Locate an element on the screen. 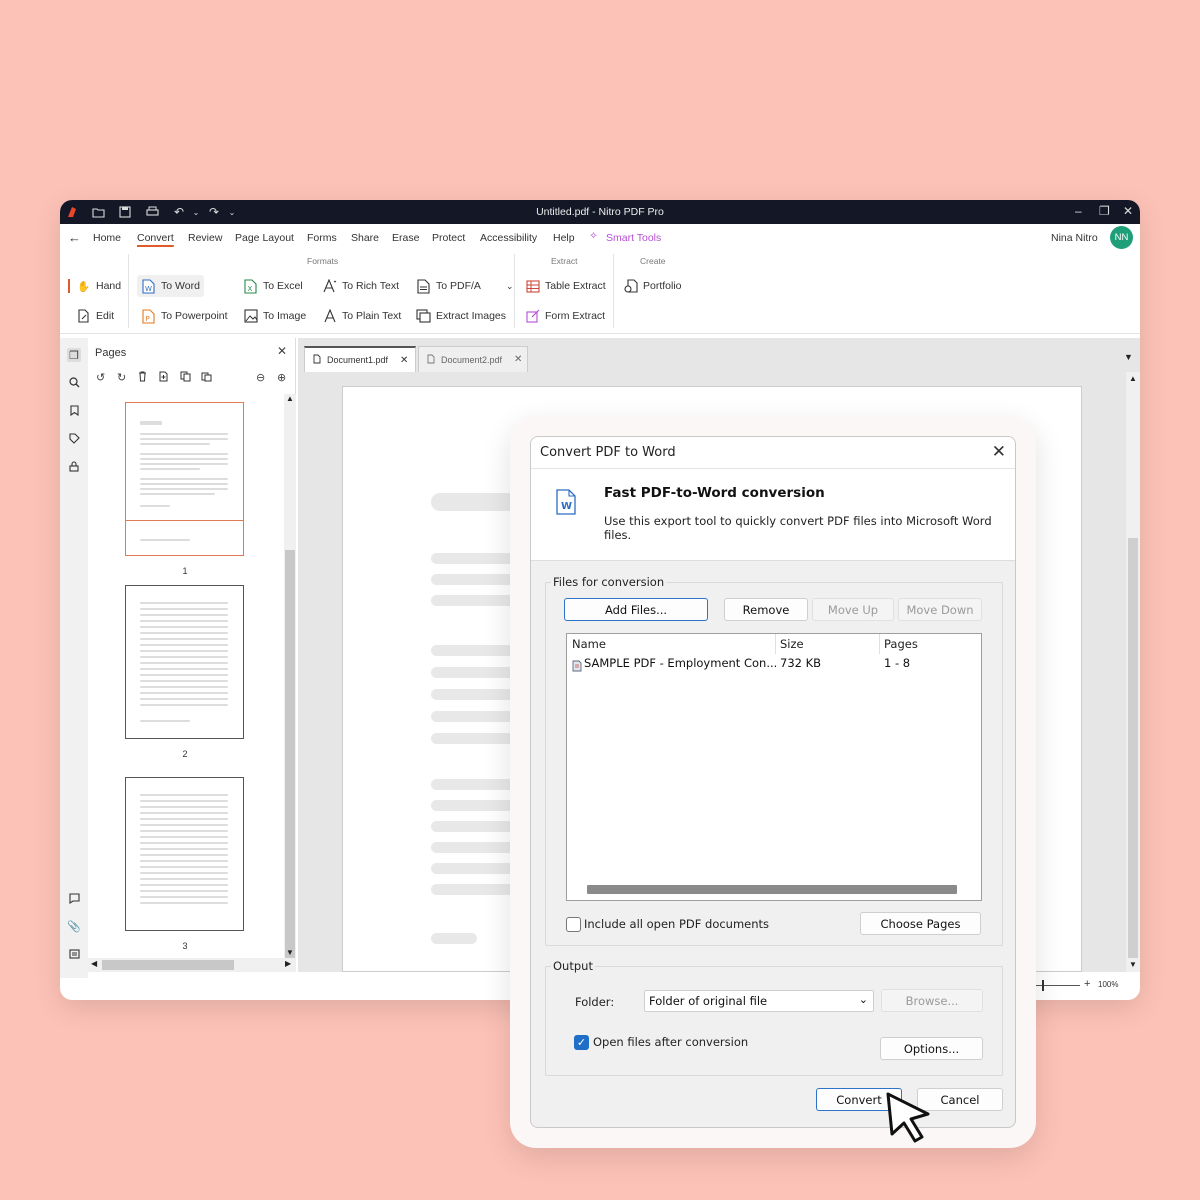 The height and width of the screenshot is (1200, 1200). comment-icon is located at coordinates (74, 898).